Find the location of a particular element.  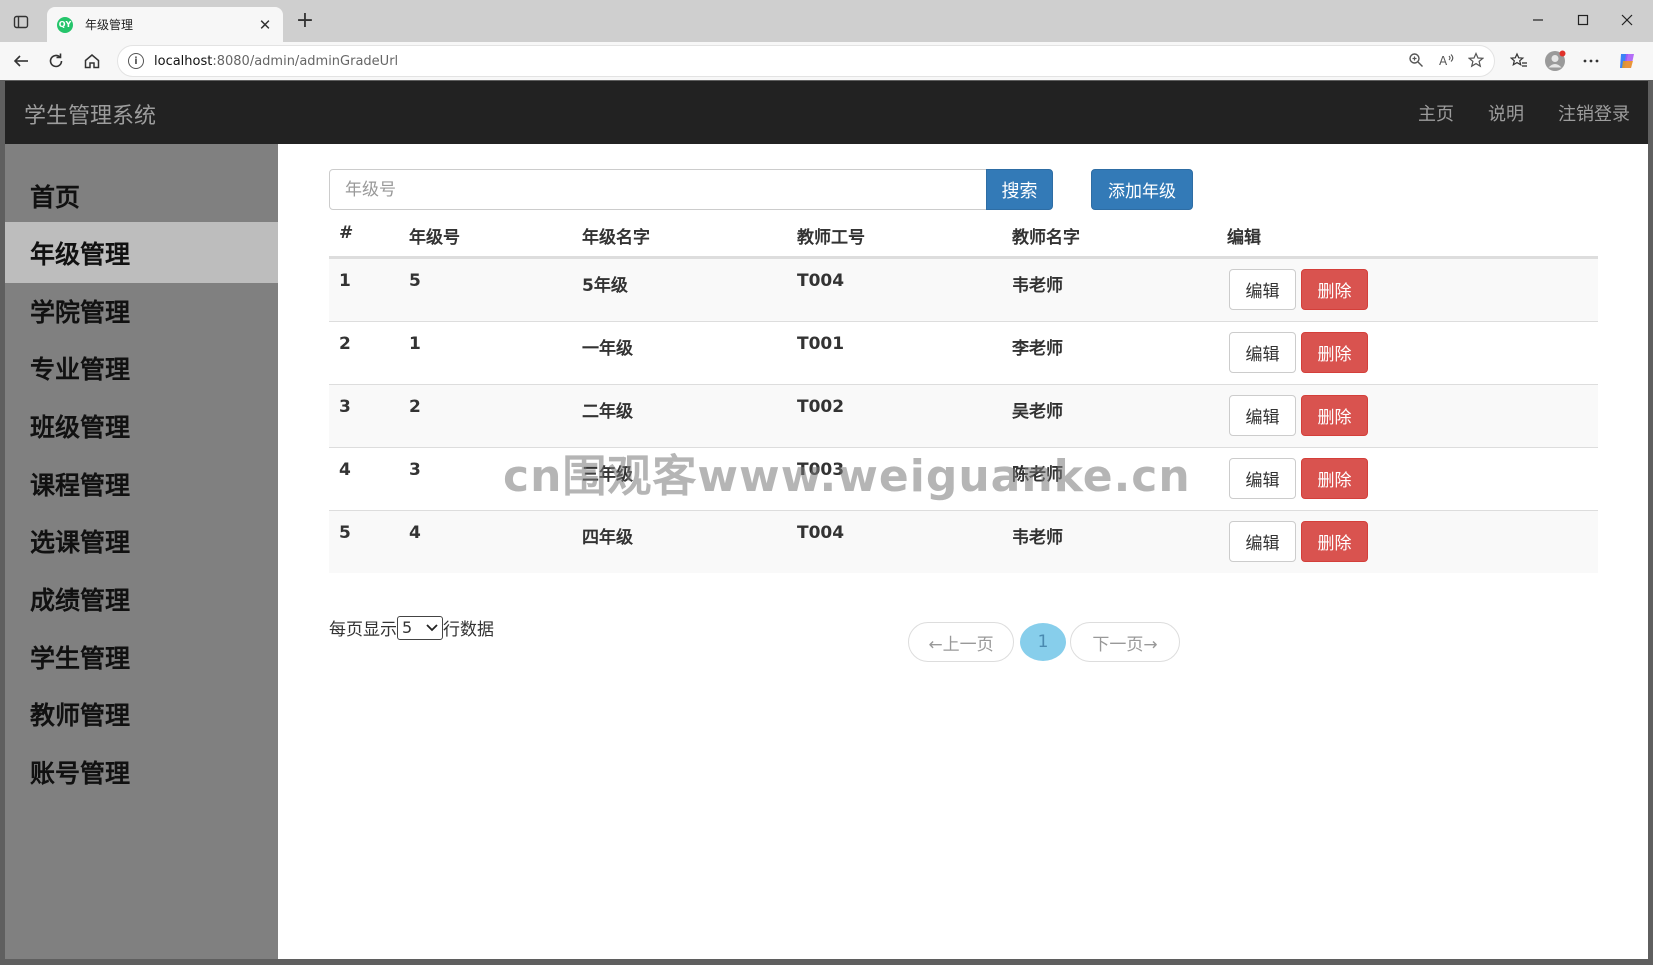

window-close-icon is located at coordinates (1627, 20).